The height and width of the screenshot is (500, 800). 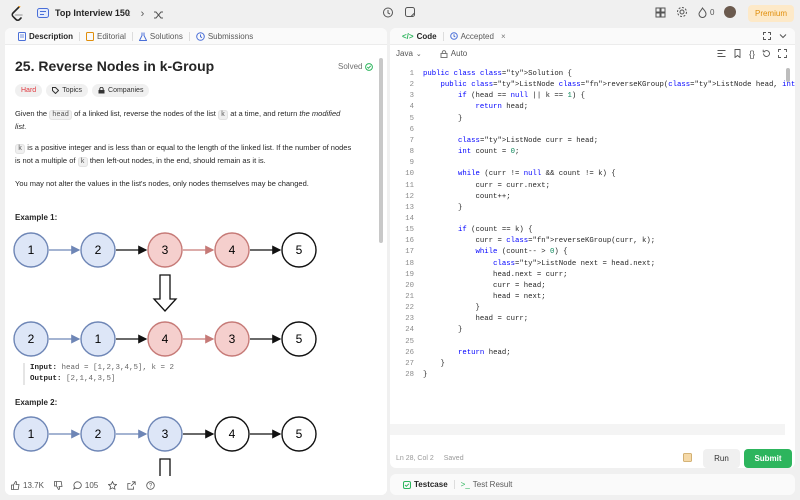 I want to click on description-scrollbar, so click(x=381, y=150).